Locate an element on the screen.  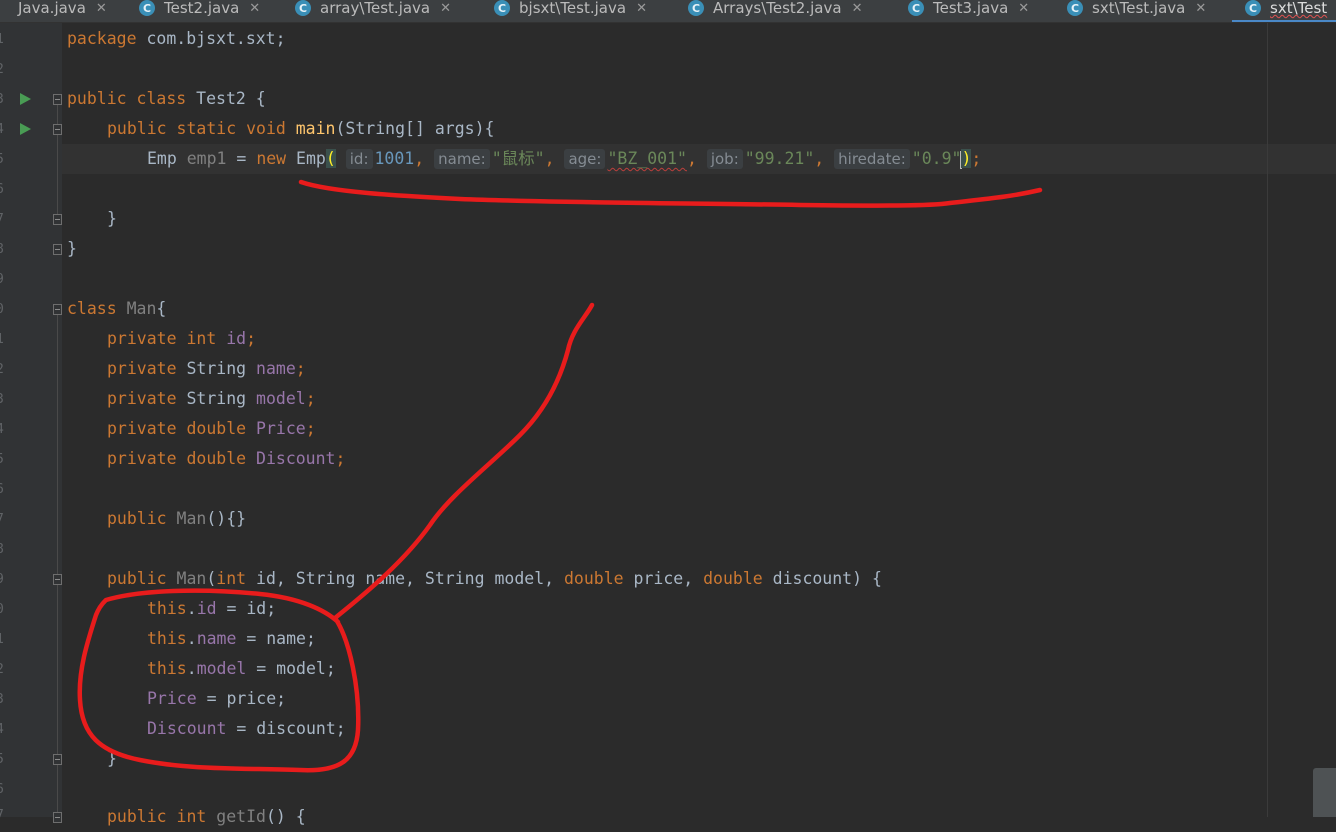
code-line: this.model = model; is located at coordinates (241, 669).